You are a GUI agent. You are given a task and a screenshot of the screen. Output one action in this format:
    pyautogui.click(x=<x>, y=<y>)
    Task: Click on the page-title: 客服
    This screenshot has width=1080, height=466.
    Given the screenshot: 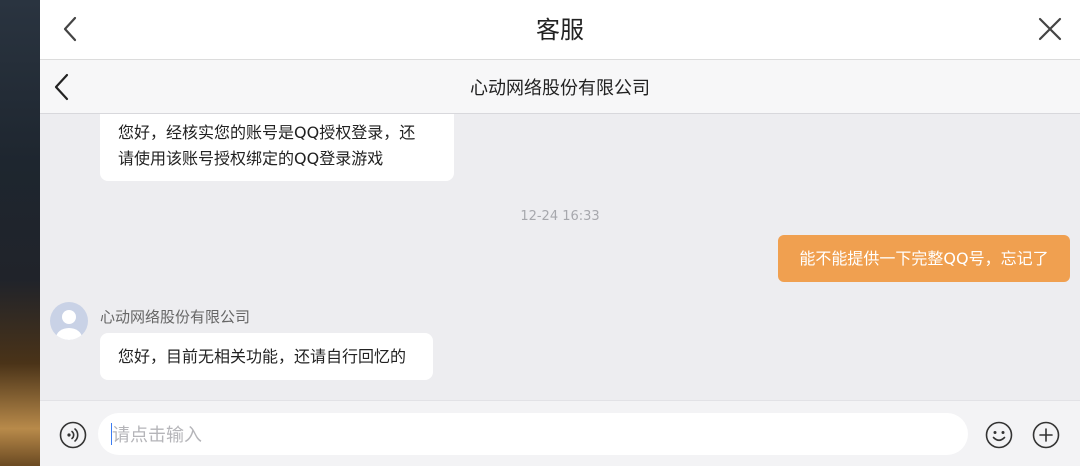 What is the action you would take?
    pyautogui.click(x=560, y=30)
    